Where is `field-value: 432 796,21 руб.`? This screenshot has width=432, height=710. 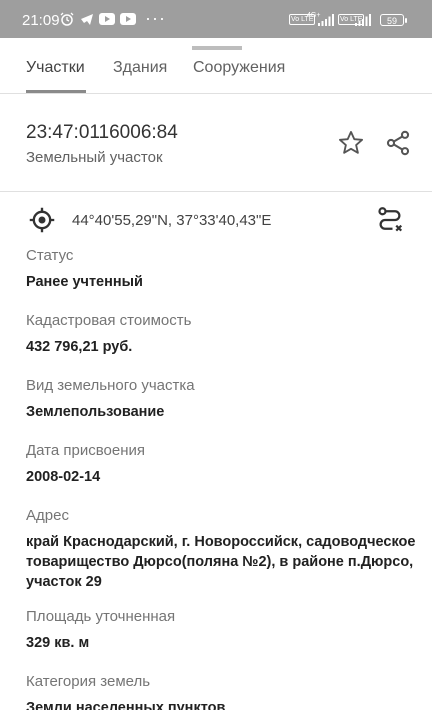
field-value: 432 796,21 руб. is located at coordinates (79, 347).